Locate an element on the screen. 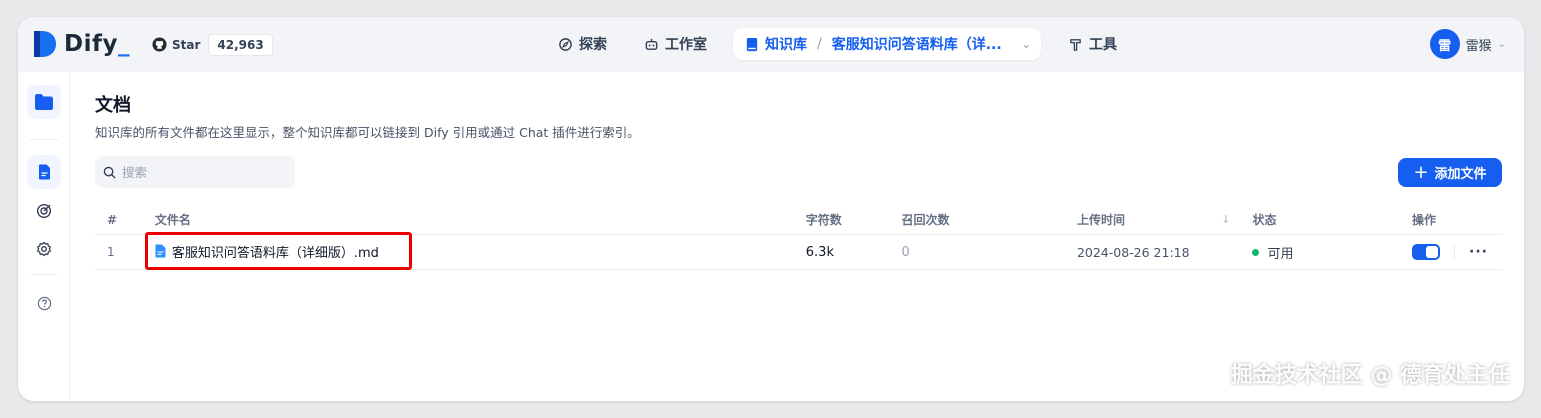  highlight-box is located at coordinates (278, 250).